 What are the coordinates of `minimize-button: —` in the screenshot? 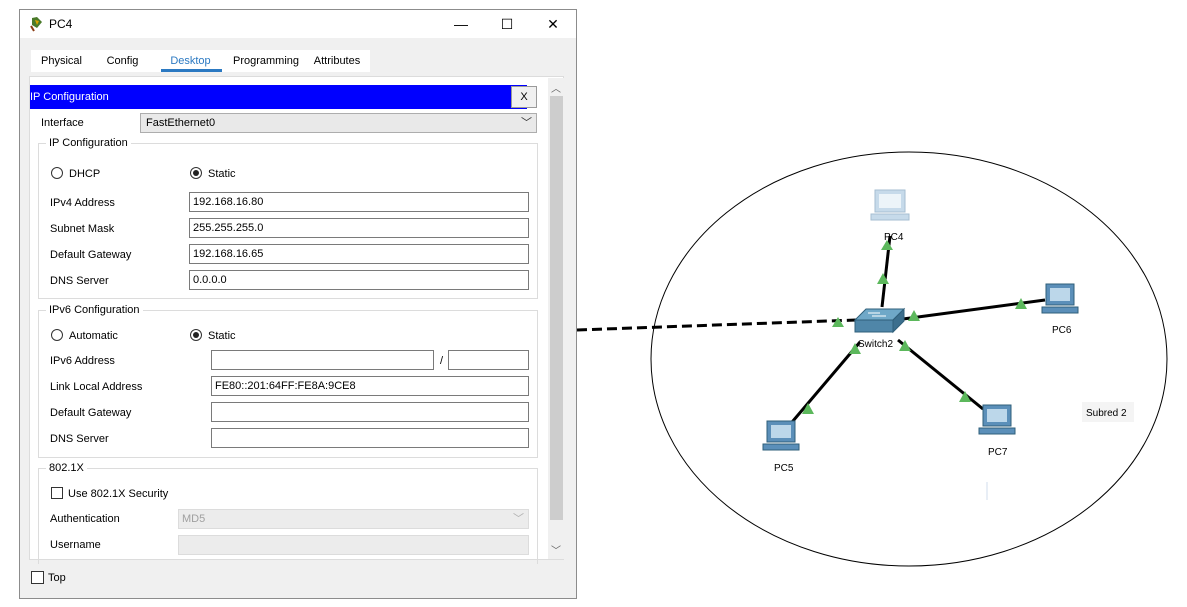 It's located at (461, 24).